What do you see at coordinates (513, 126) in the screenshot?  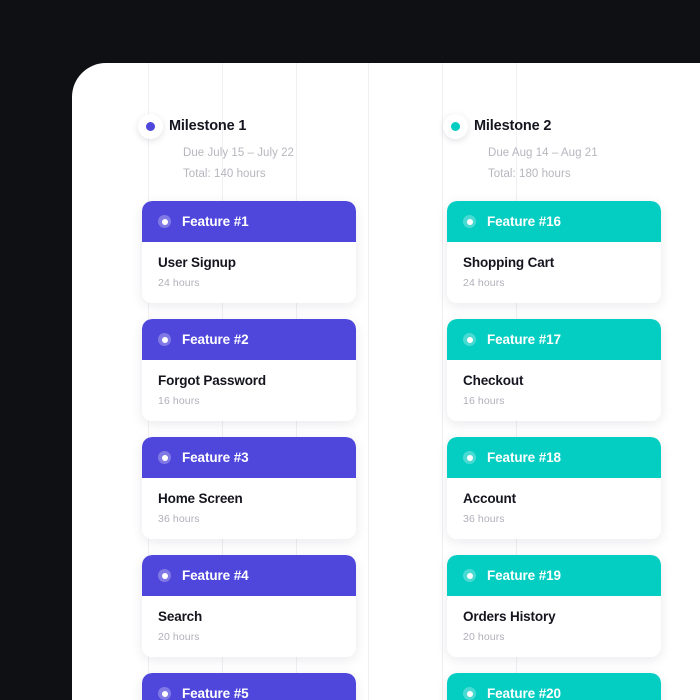 I see `milestone-title: Milestone 2` at bounding box center [513, 126].